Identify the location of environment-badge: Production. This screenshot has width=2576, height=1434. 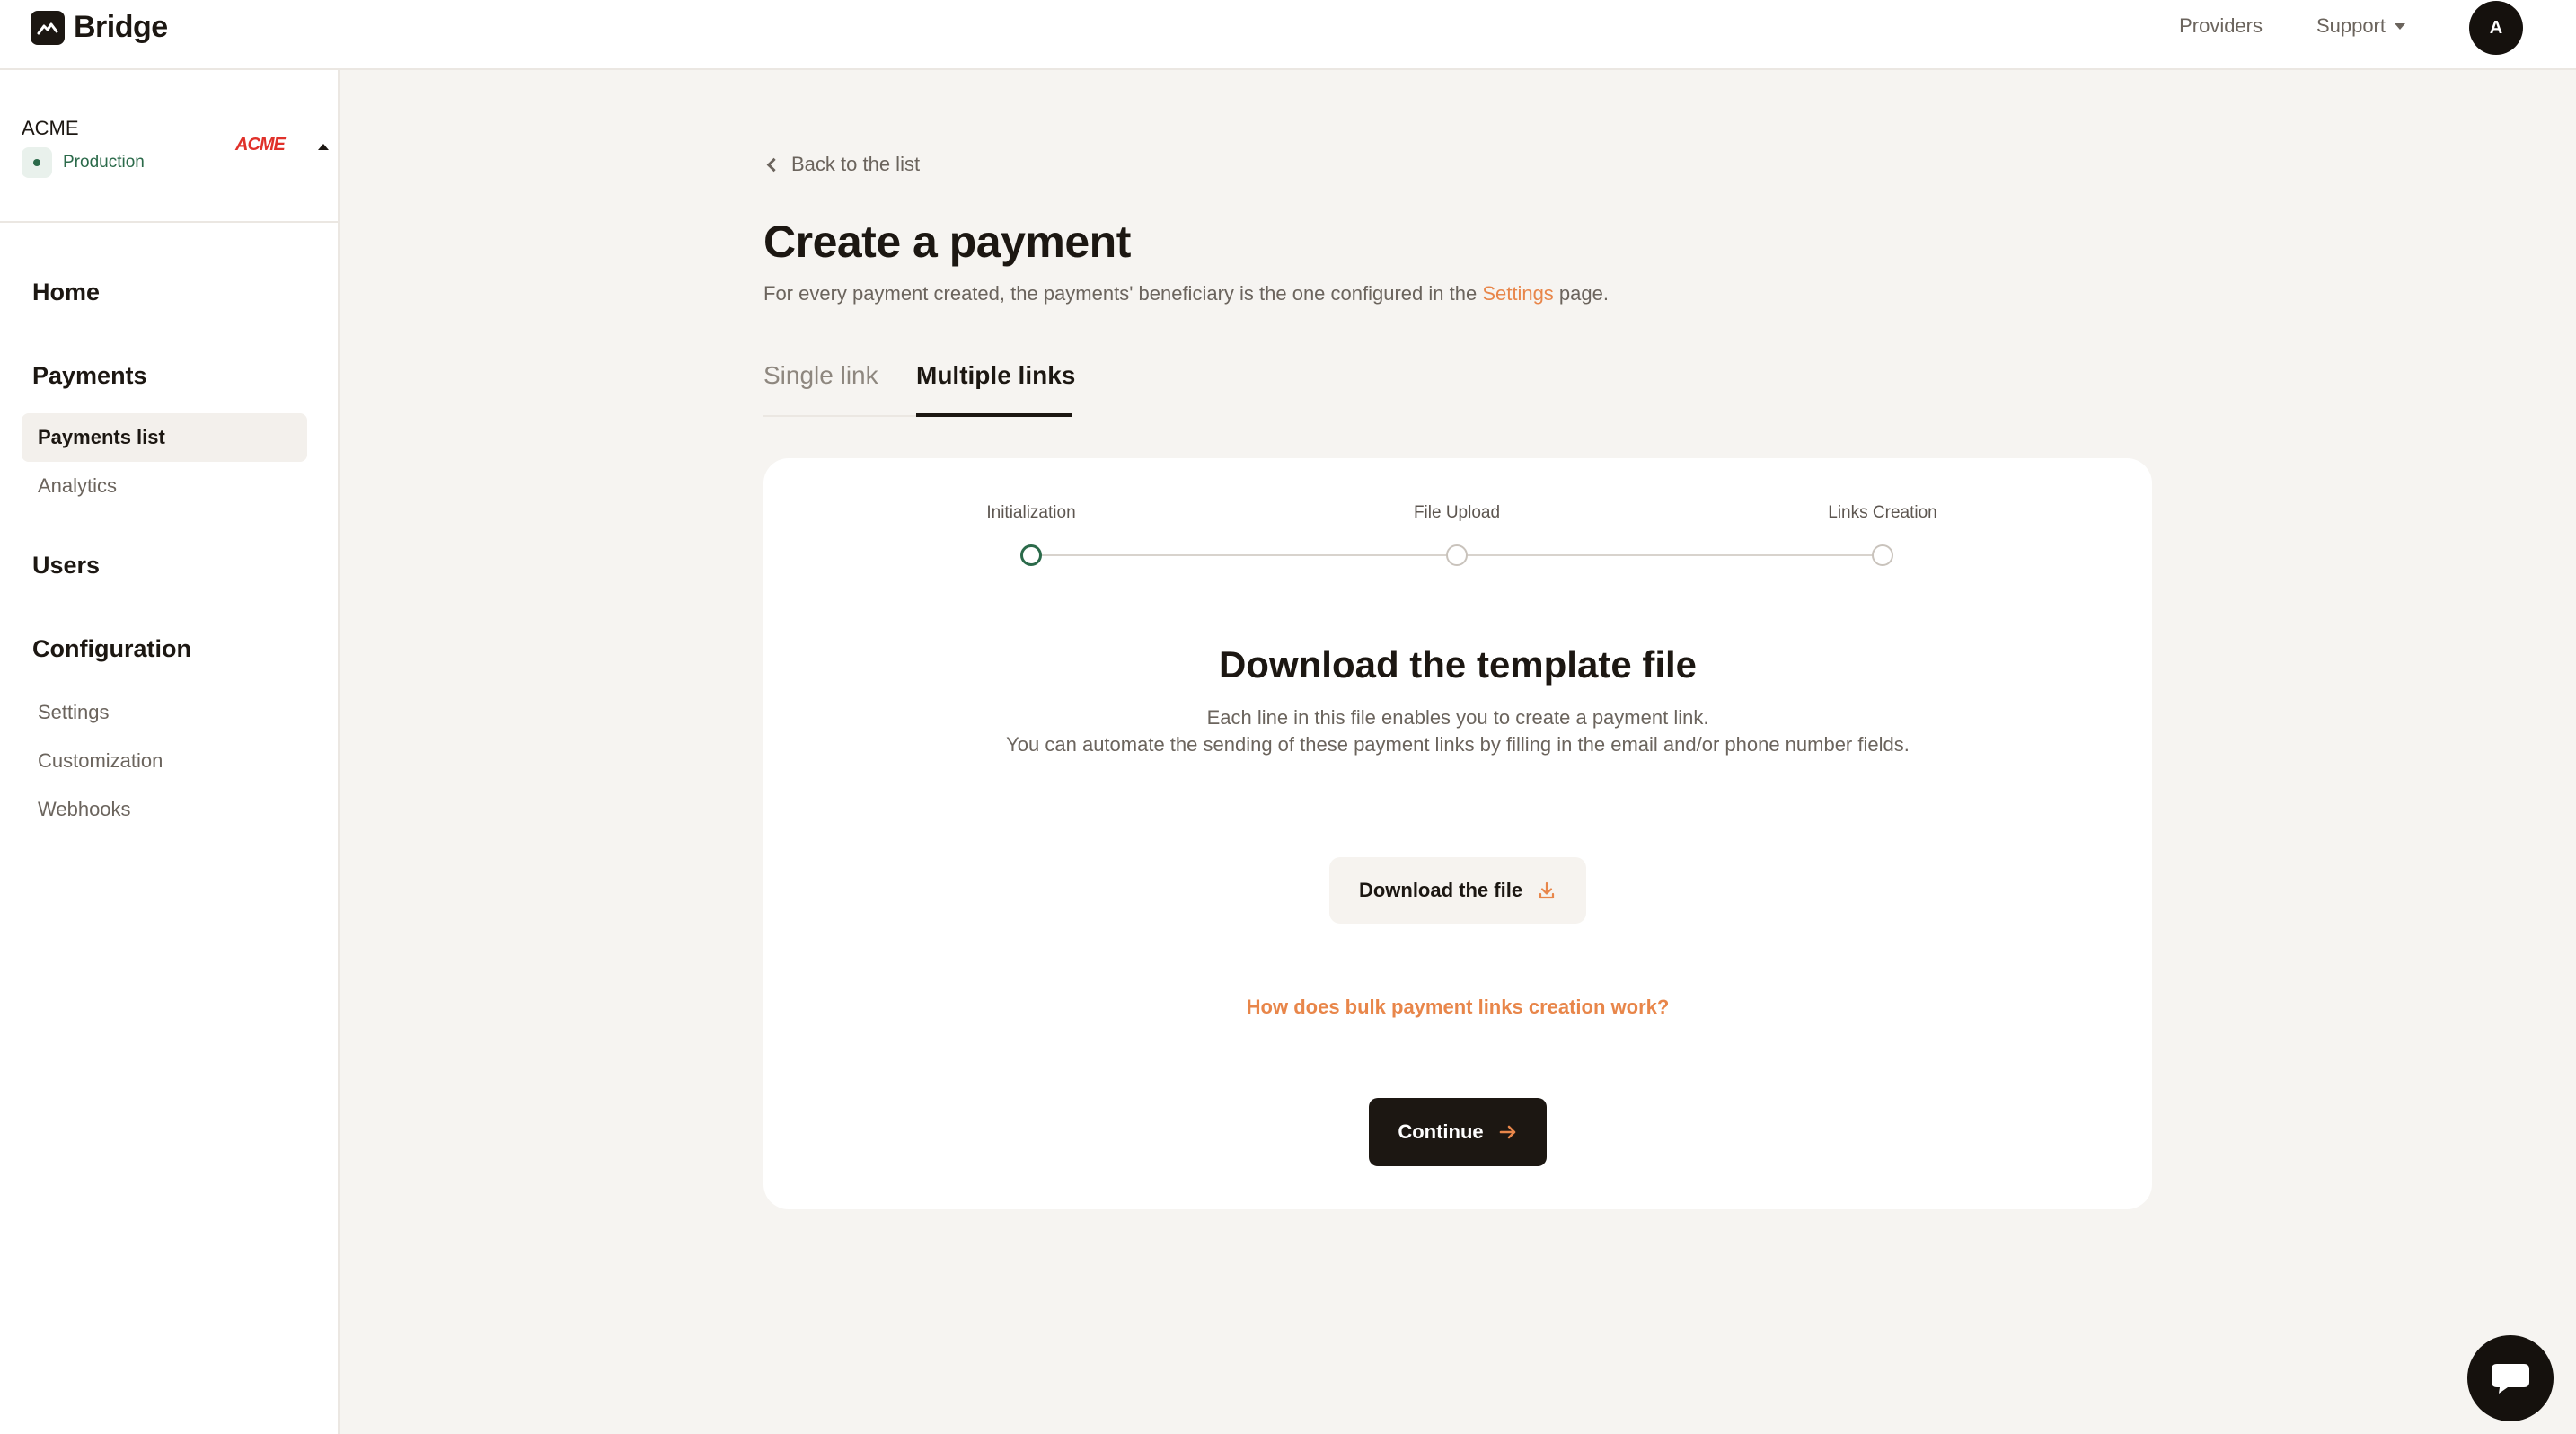
(83, 162).